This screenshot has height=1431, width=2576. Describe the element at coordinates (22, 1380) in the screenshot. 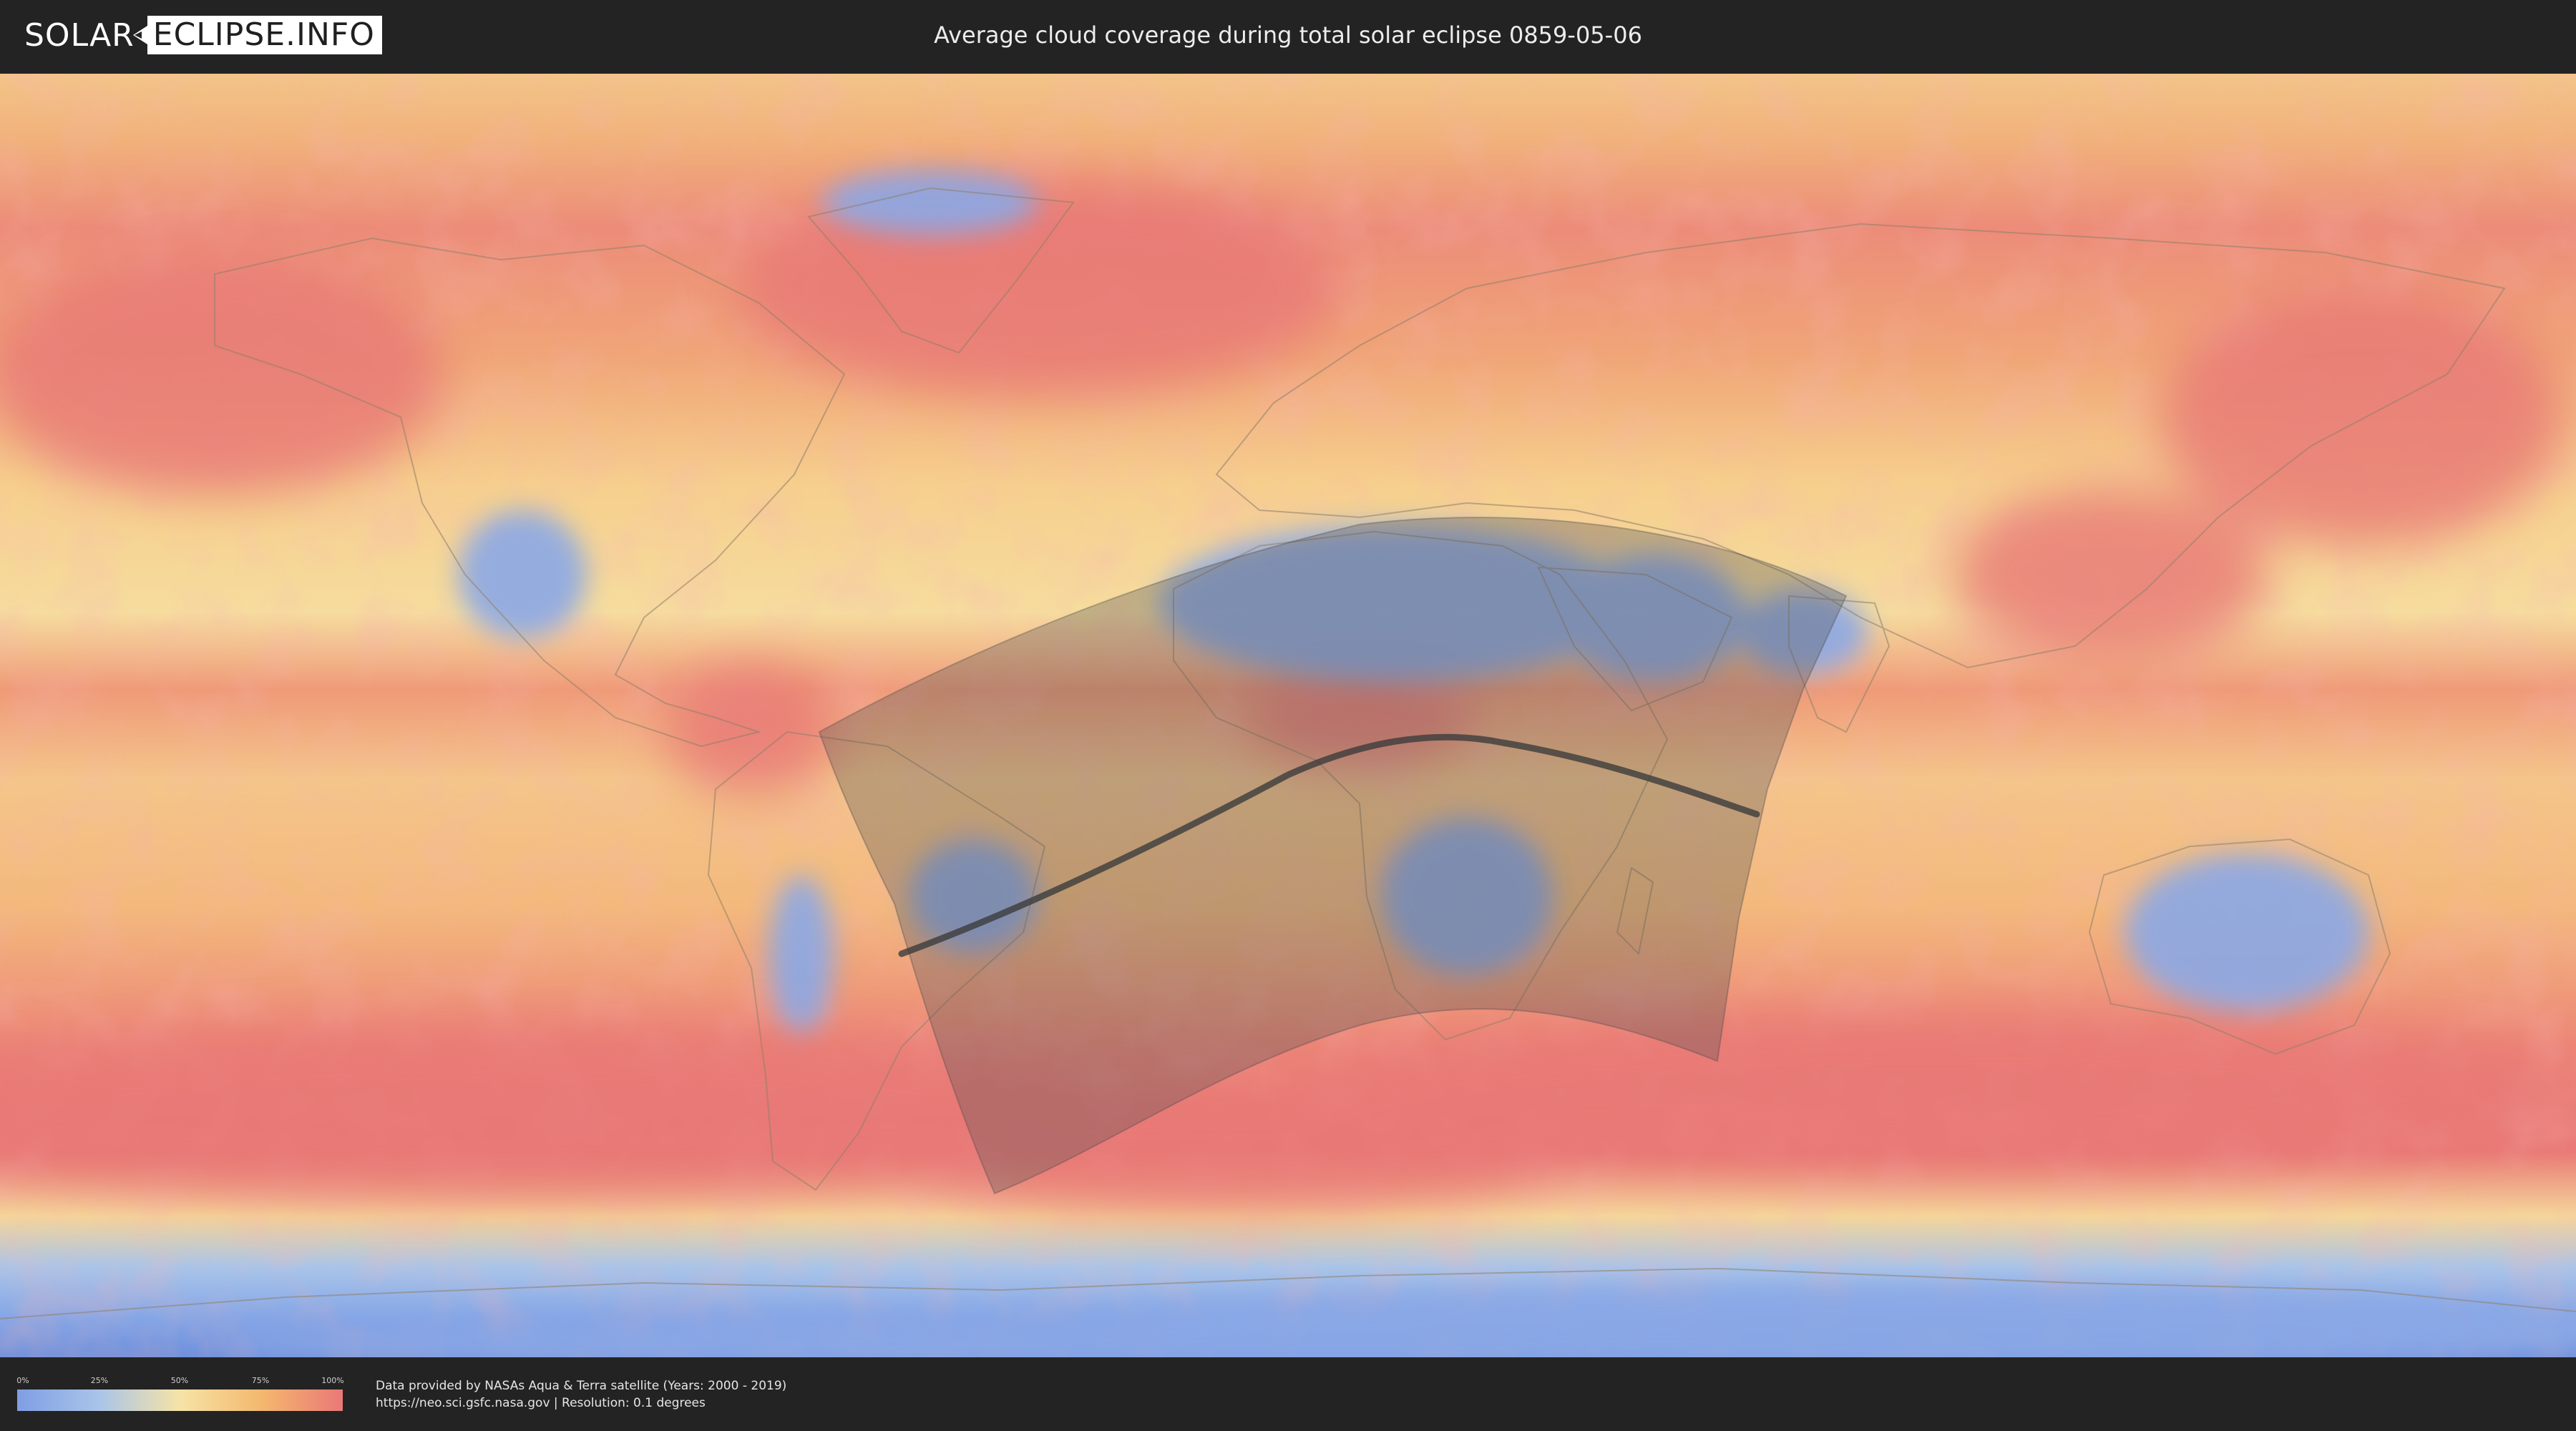

I see `legend-tick-0: 0%` at that location.